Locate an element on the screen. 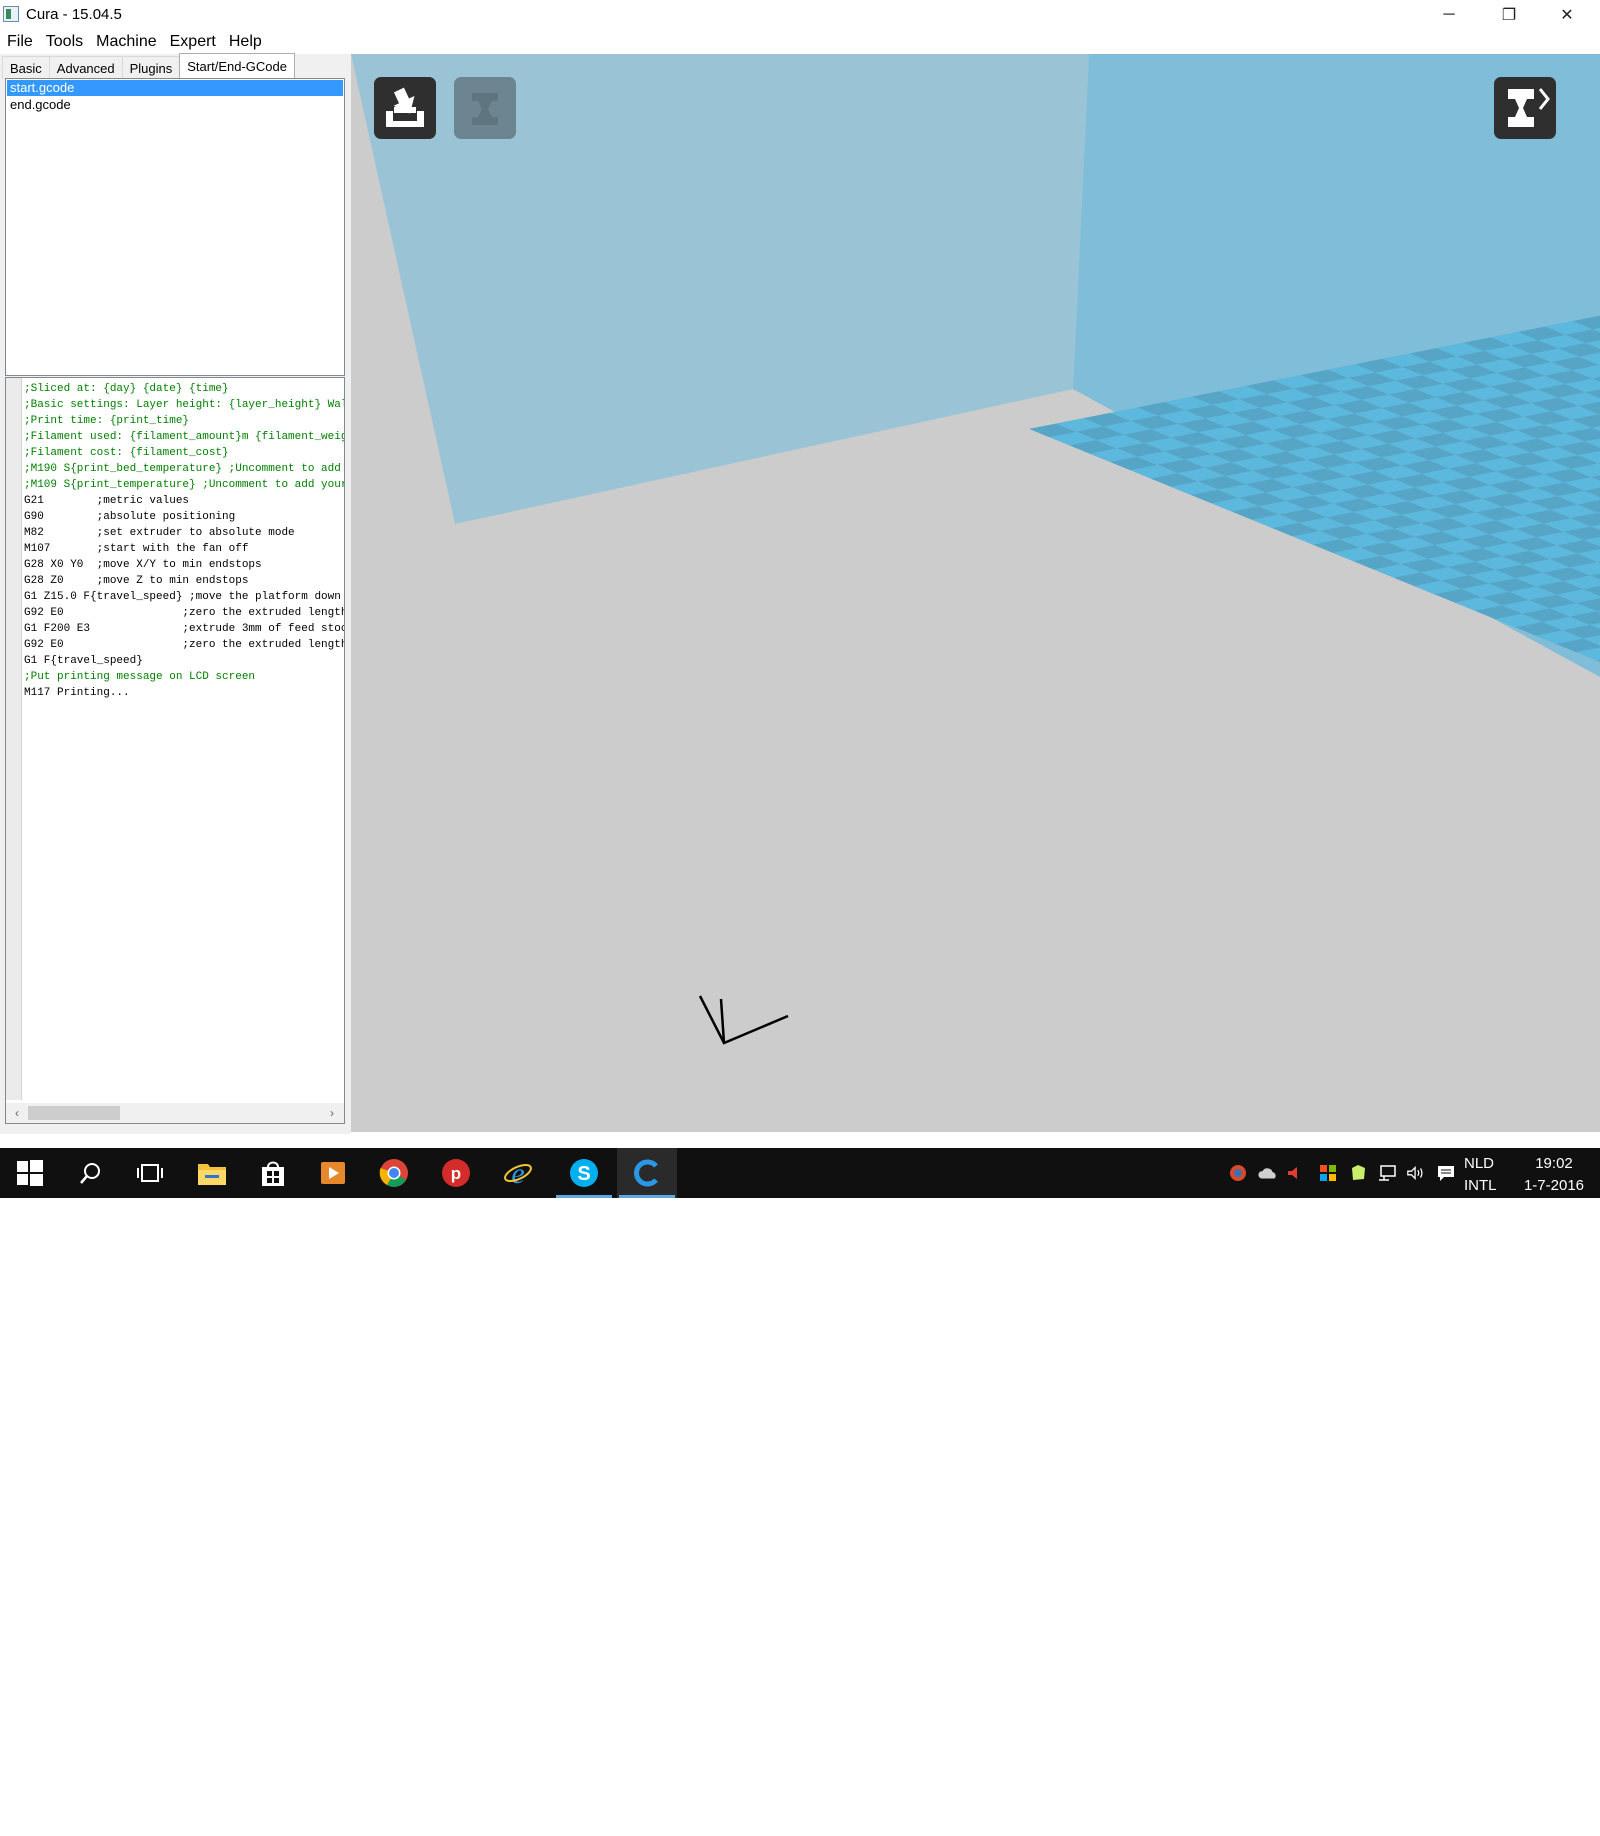  skype-button: S is located at coordinates (584, 1173).